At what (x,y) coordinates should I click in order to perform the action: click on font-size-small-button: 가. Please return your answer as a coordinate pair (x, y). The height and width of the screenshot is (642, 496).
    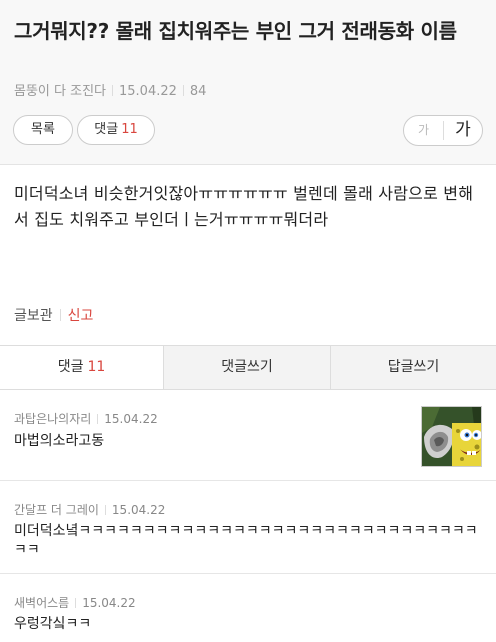
    Looking at the image, I should click on (423, 130).